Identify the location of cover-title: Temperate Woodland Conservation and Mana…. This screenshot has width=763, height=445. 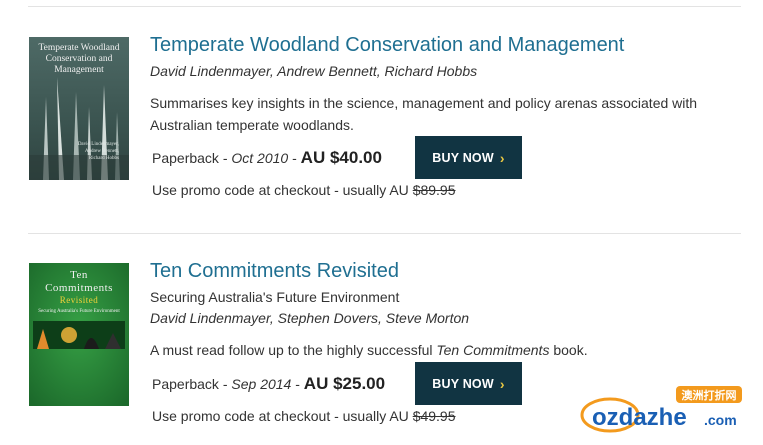
(79, 59).